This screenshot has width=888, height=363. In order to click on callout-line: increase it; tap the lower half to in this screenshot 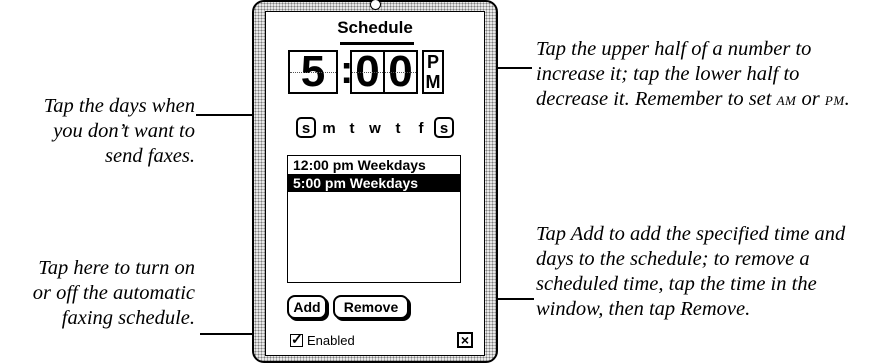, I will do `click(668, 74)`.